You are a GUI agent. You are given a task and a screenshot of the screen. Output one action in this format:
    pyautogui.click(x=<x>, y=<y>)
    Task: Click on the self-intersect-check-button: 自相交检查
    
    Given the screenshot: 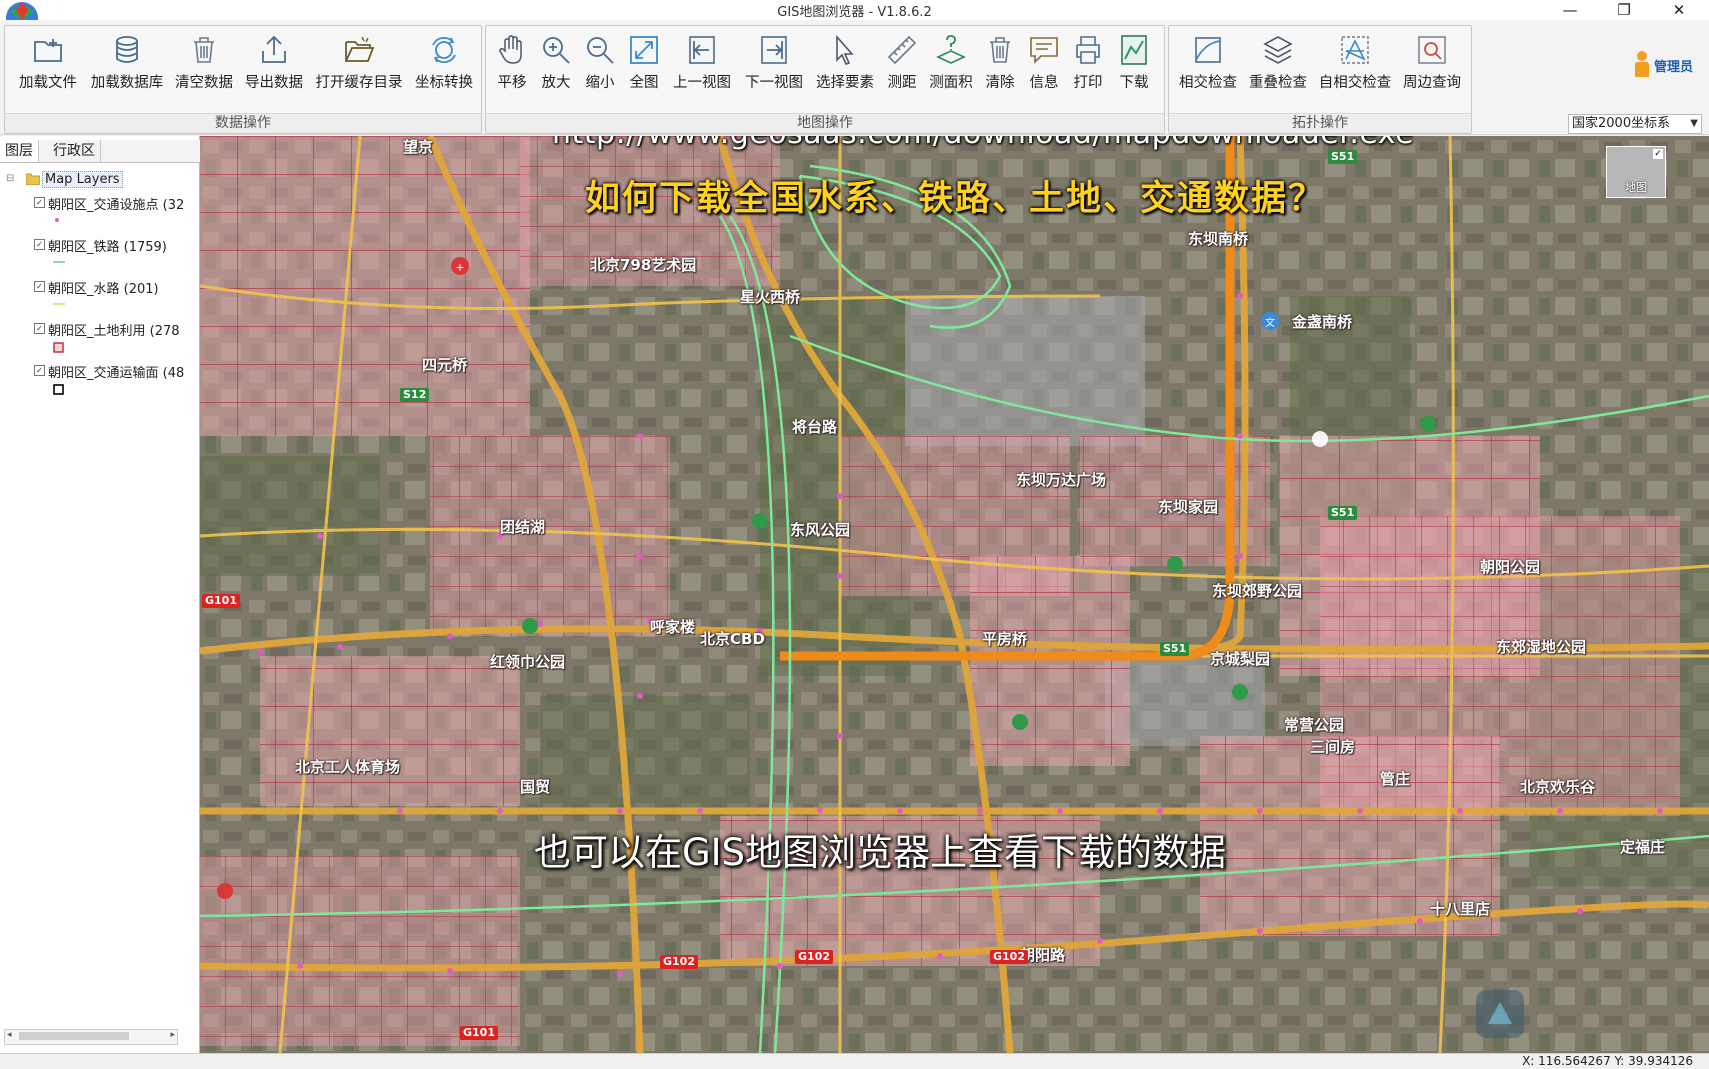 What is the action you would take?
    pyautogui.click(x=1355, y=64)
    